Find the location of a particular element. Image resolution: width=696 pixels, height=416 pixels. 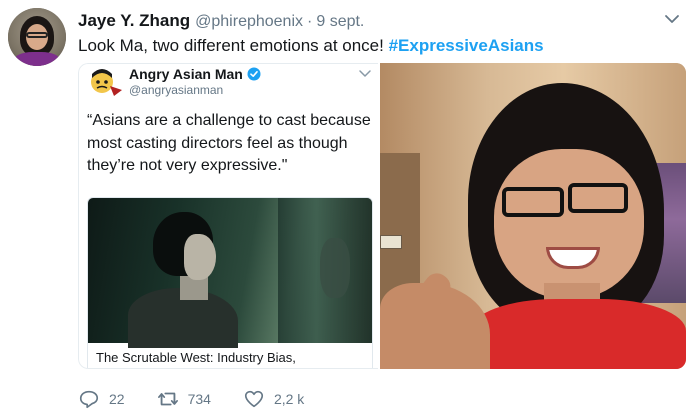

quoted-avatar is located at coordinates (106, 82).